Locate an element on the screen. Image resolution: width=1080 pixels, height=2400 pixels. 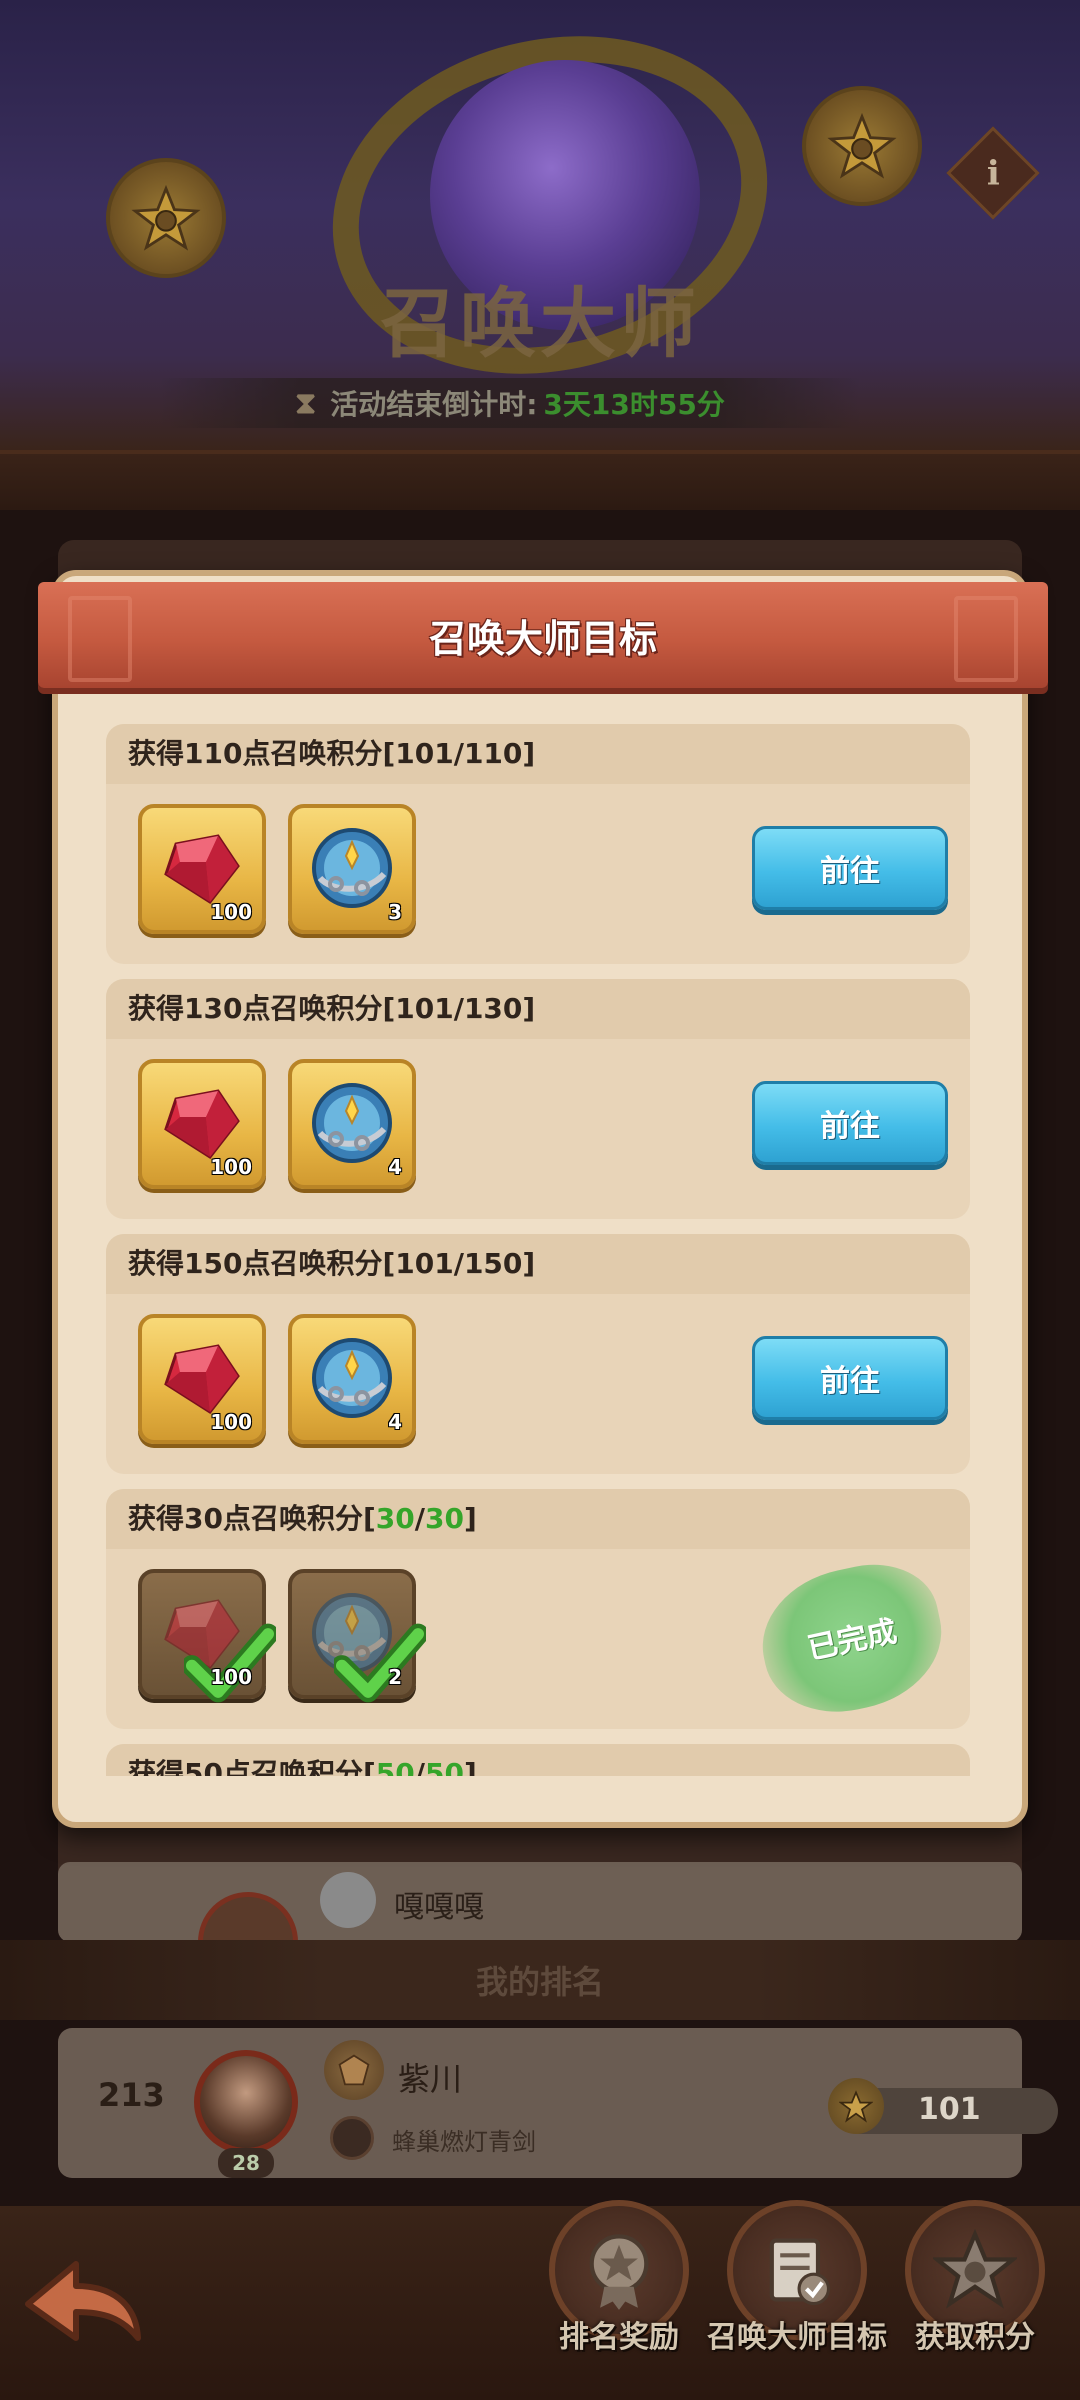
modal-title-ribbon: 召唤大师目标 is located at coordinates (543, 635).